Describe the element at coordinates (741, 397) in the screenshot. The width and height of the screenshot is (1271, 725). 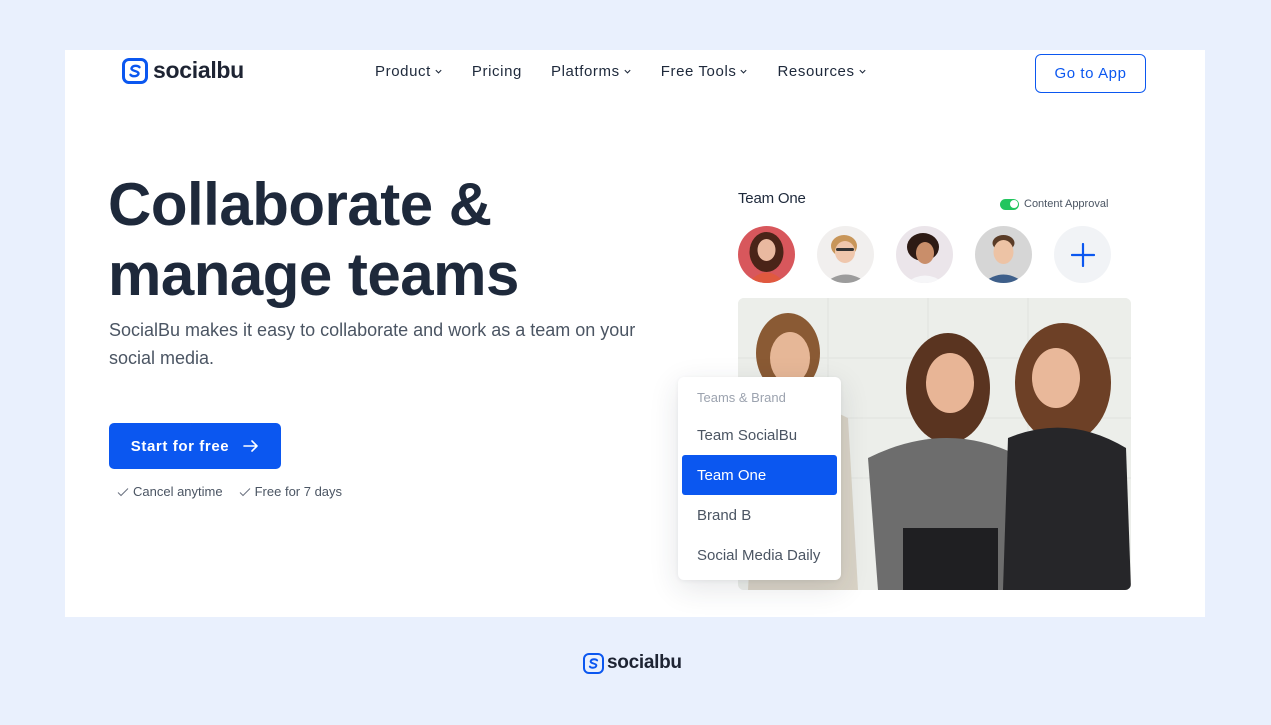
I see `dropdown-header: Teams & Brand` at that location.